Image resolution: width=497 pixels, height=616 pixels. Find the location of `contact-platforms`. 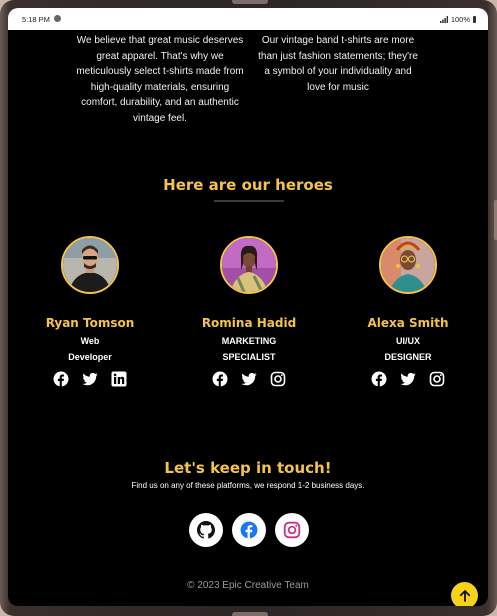

contact-platforms is located at coordinates (249, 530).